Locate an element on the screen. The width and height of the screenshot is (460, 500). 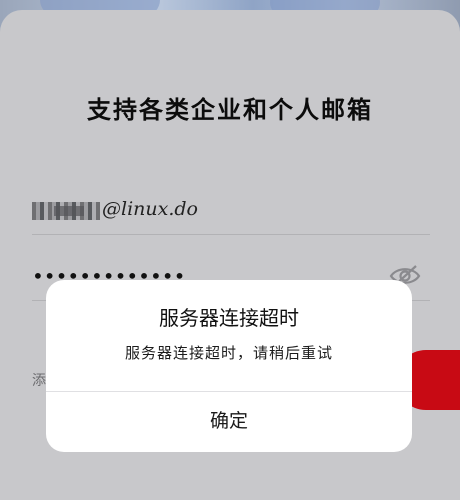
email-value: @linux.do is located at coordinates (150, 209).